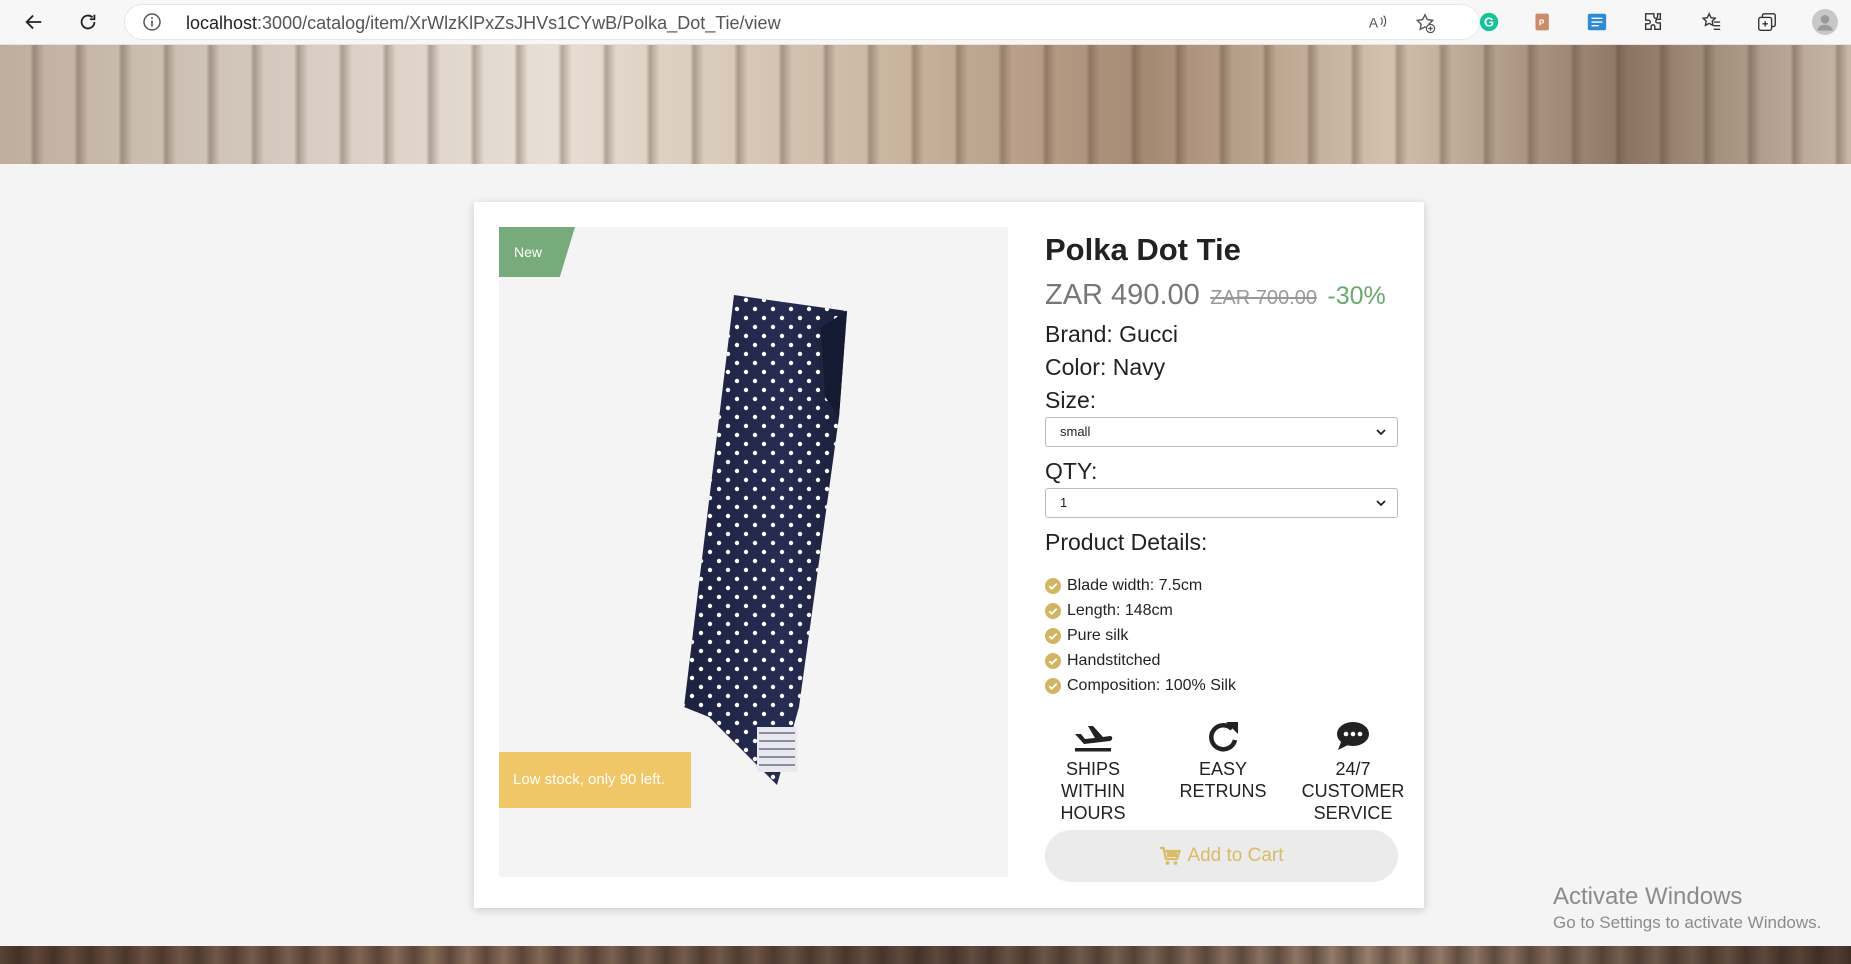 The image size is (1851, 964). What do you see at coordinates (925, 104) in the screenshot?
I see `hero-banner-image` at bounding box center [925, 104].